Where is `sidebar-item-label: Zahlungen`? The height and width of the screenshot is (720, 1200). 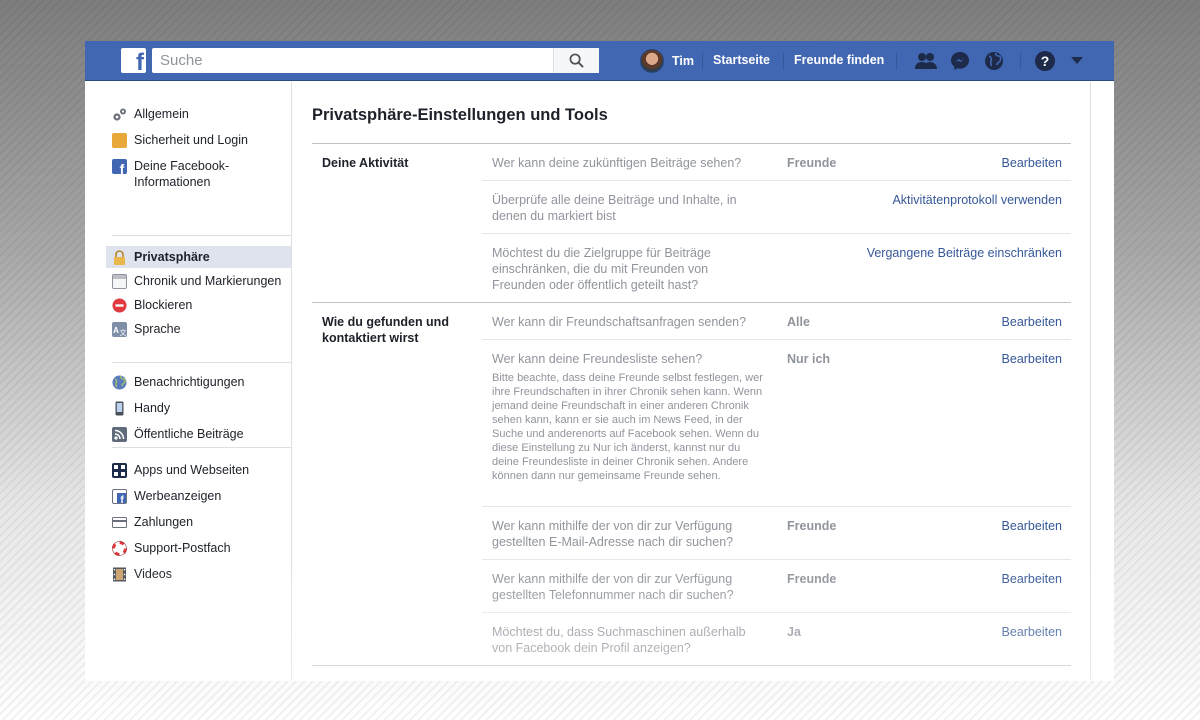
sidebar-item-label: Zahlungen is located at coordinates (164, 522).